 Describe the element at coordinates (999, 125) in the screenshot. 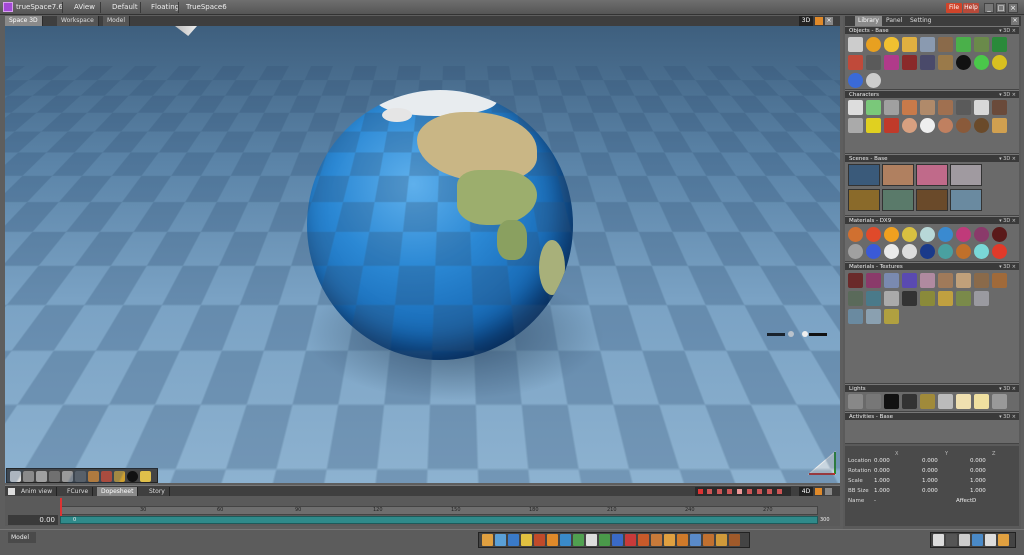

I see `blonde-character-icon` at that location.